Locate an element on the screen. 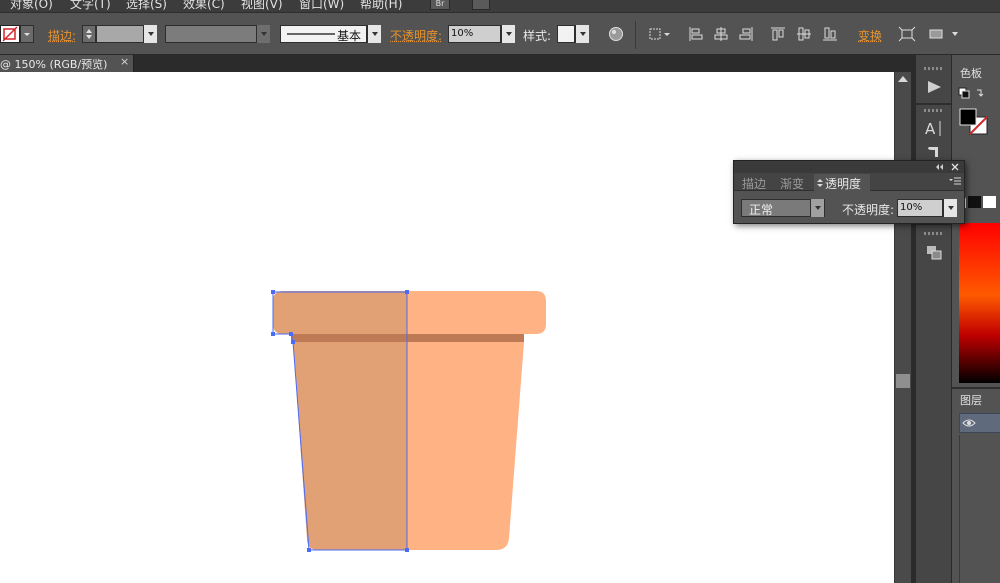 The width and height of the screenshot is (1000, 583). align-middle-icon is located at coordinates (804, 34).